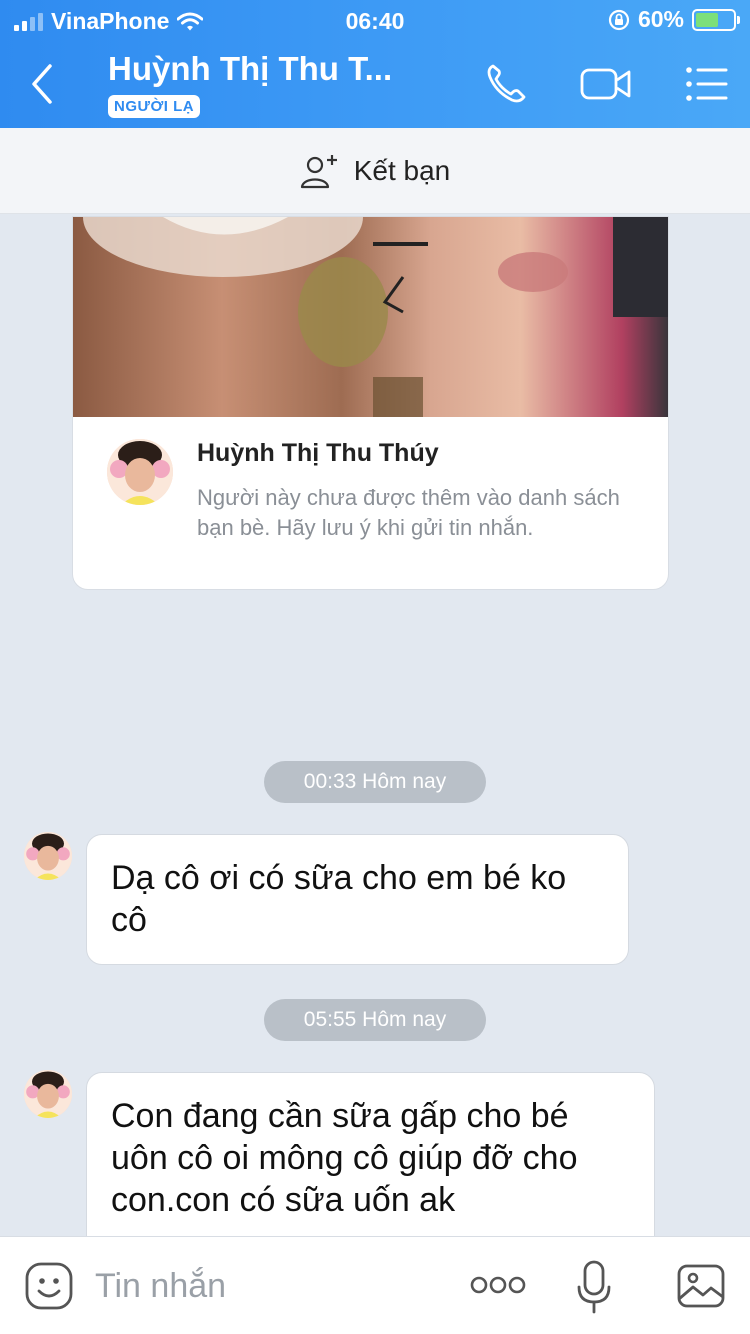  Describe the element at coordinates (140, 472) in the screenshot. I see `profile-avatar` at that location.